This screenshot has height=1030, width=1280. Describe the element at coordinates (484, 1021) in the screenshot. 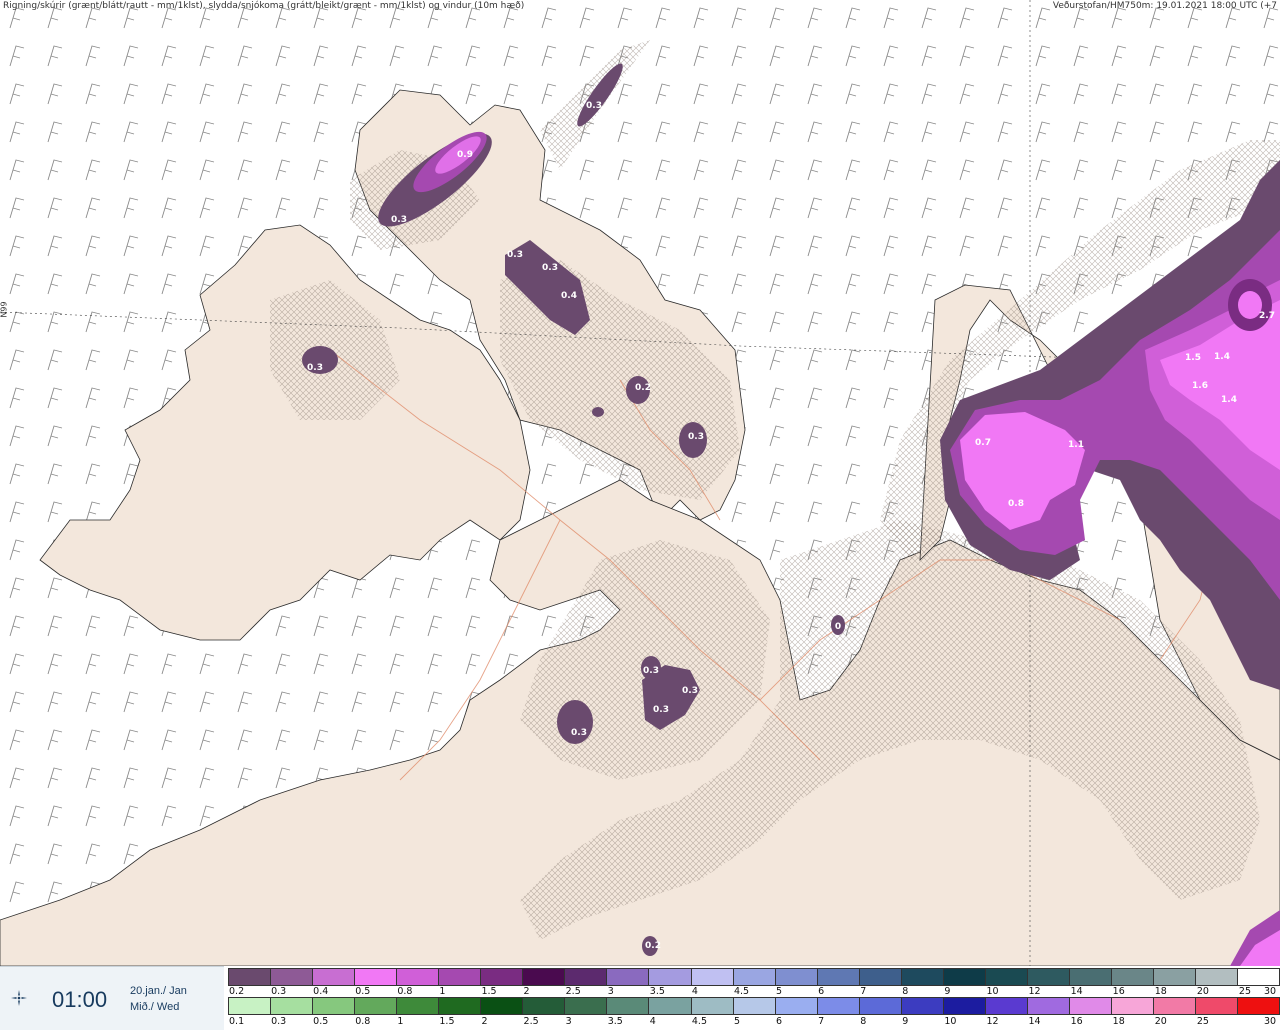

I see `rain-scale-tick-label: 2` at that location.